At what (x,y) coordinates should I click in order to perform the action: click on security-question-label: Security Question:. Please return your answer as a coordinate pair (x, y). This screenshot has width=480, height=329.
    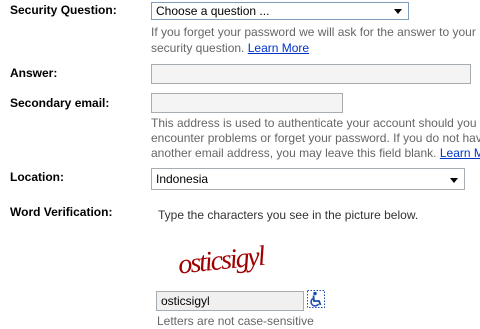
    Looking at the image, I should click on (63, 10).